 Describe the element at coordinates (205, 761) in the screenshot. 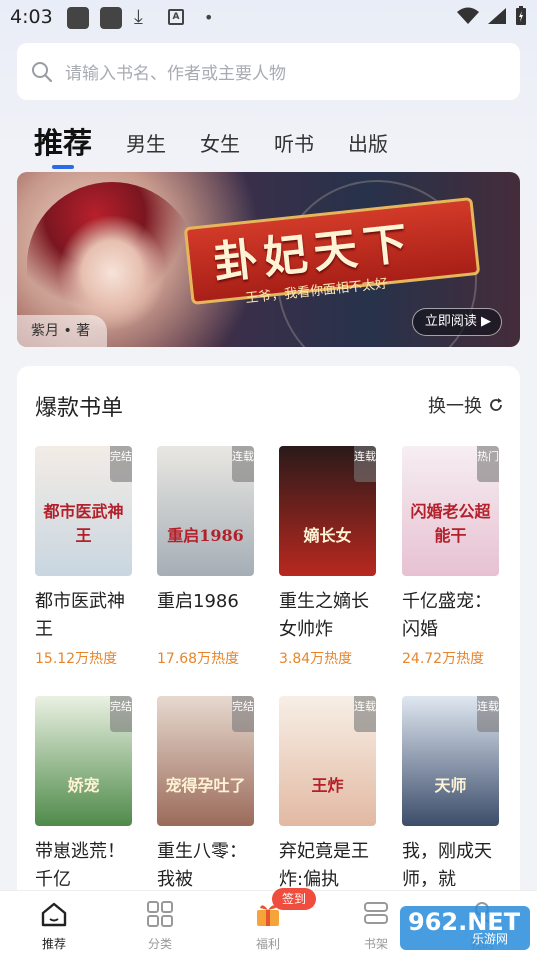

I see `book-cover: 宠得孕吐了 完结` at that location.